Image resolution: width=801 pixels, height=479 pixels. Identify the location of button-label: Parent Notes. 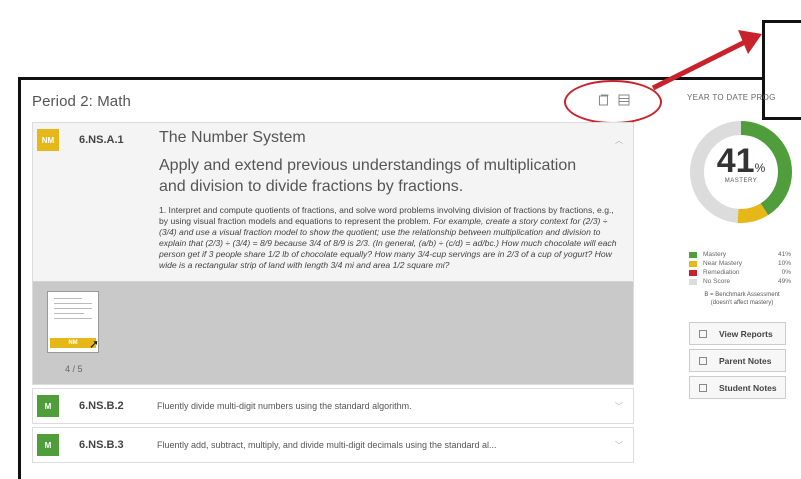
(745, 360).